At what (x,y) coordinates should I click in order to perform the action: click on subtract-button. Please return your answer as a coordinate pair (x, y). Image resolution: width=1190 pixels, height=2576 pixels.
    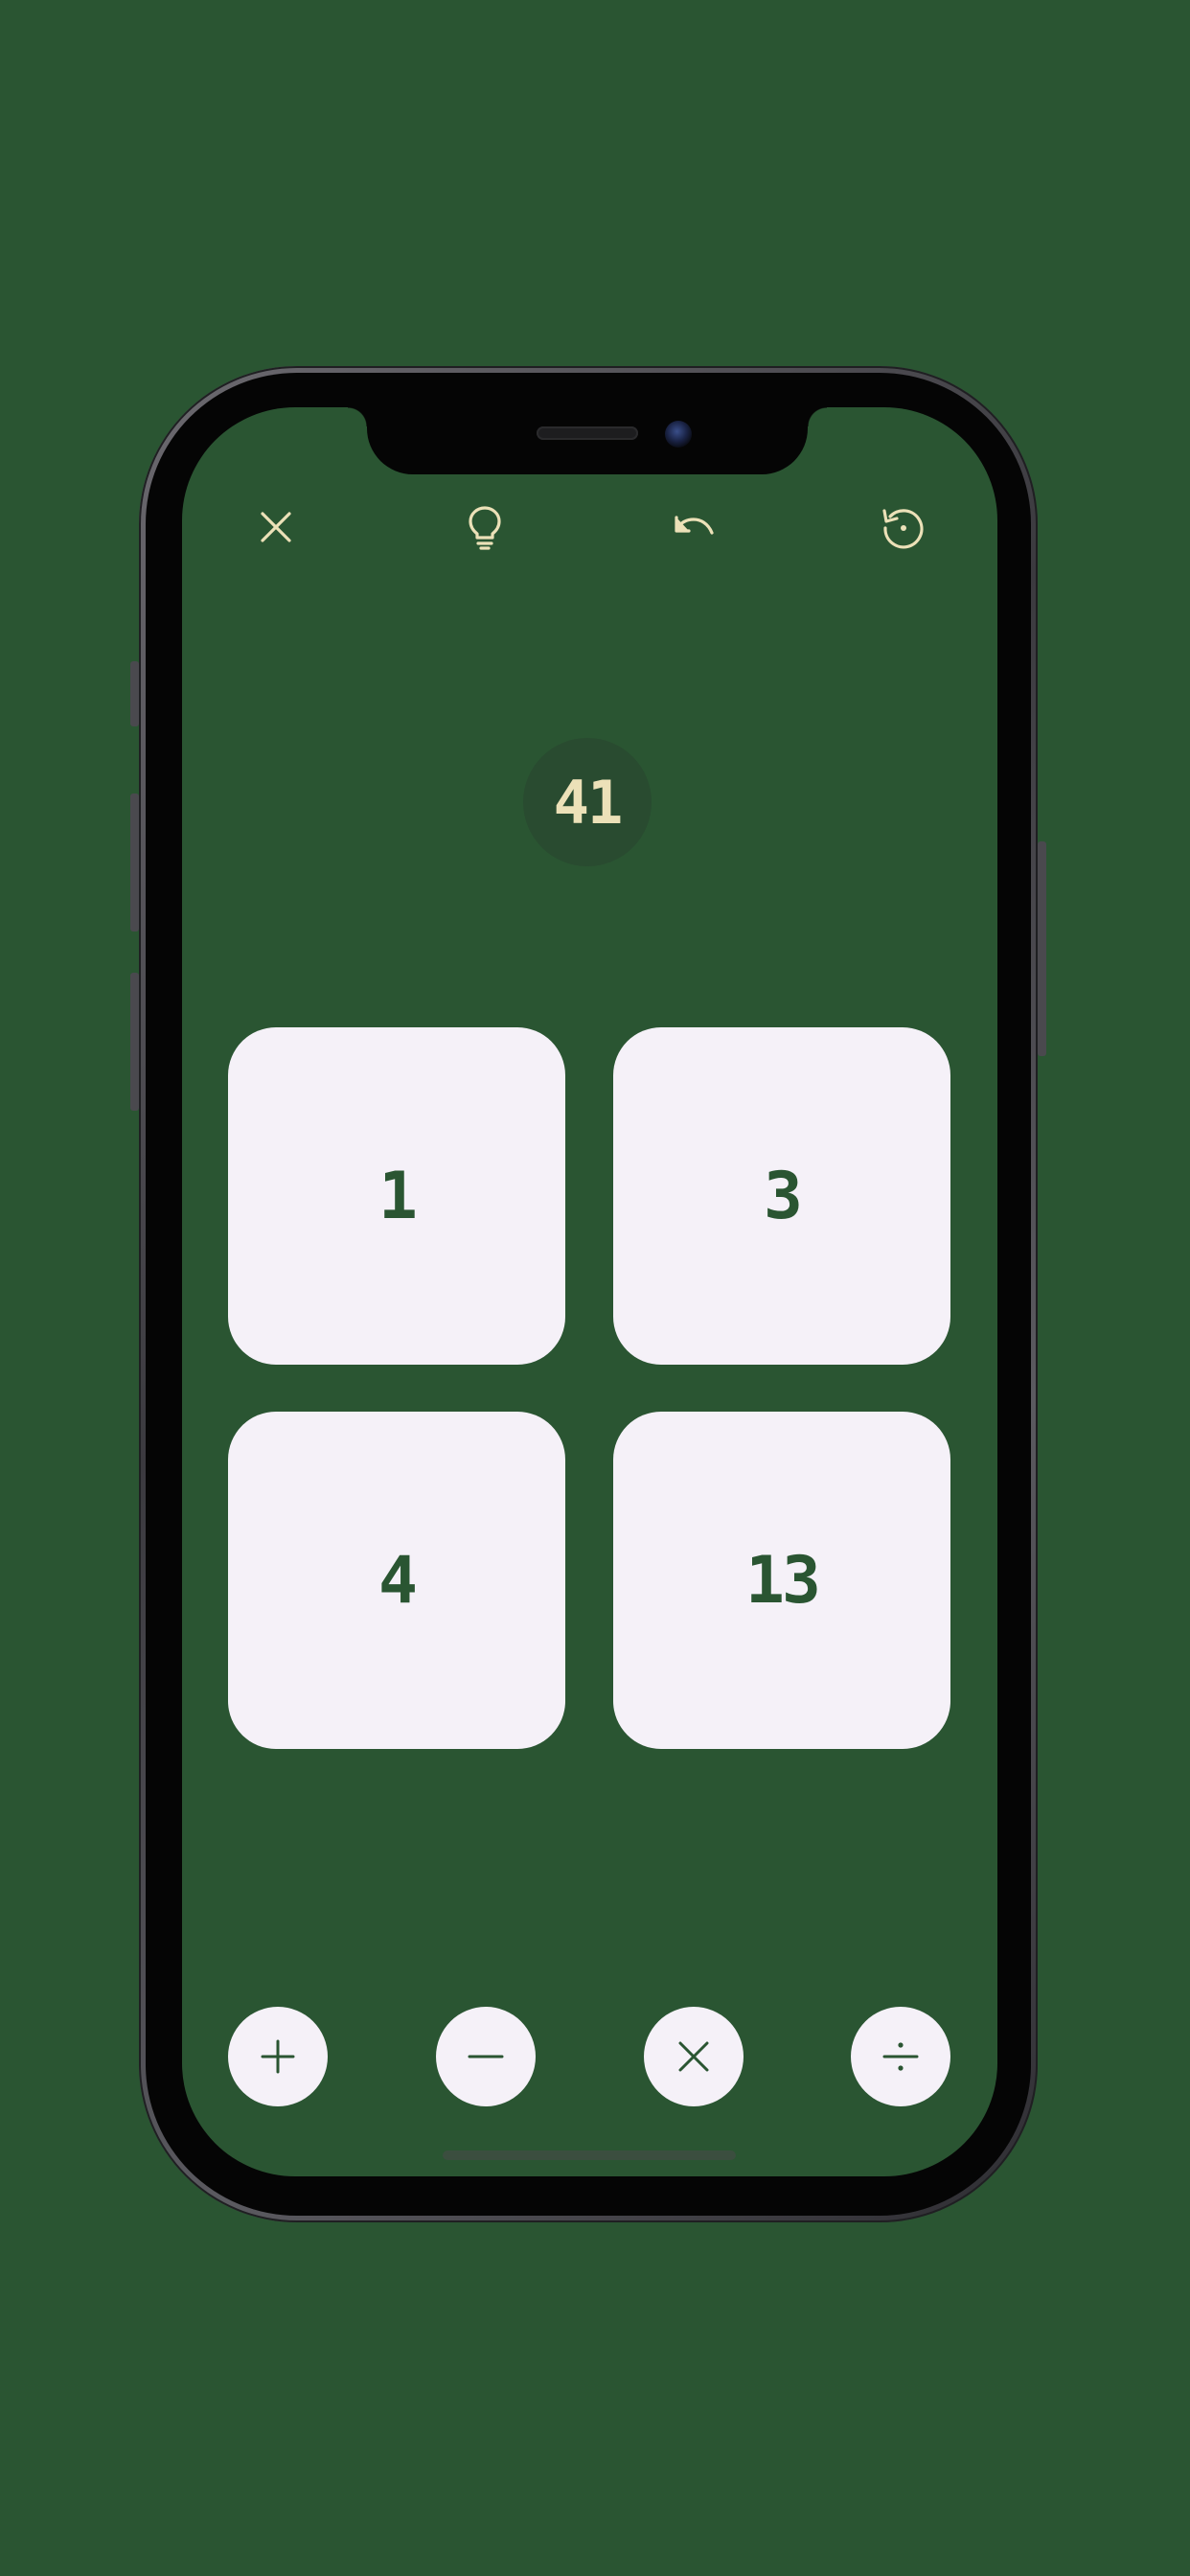
    Looking at the image, I should click on (486, 2056).